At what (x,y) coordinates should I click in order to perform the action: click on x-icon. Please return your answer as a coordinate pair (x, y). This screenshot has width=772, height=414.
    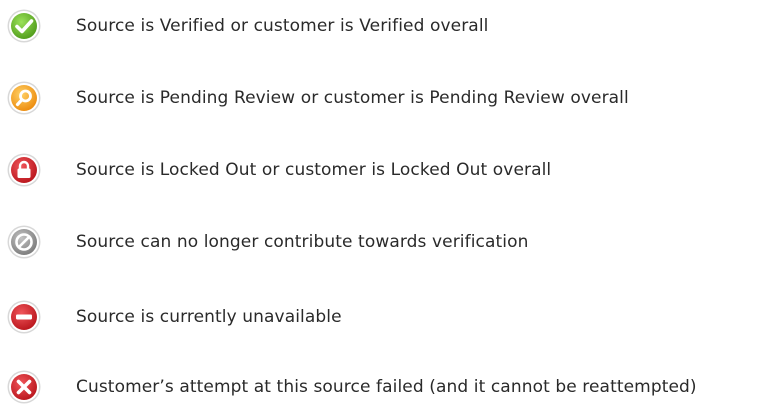
    Looking at the image, I should click on (24, 387).